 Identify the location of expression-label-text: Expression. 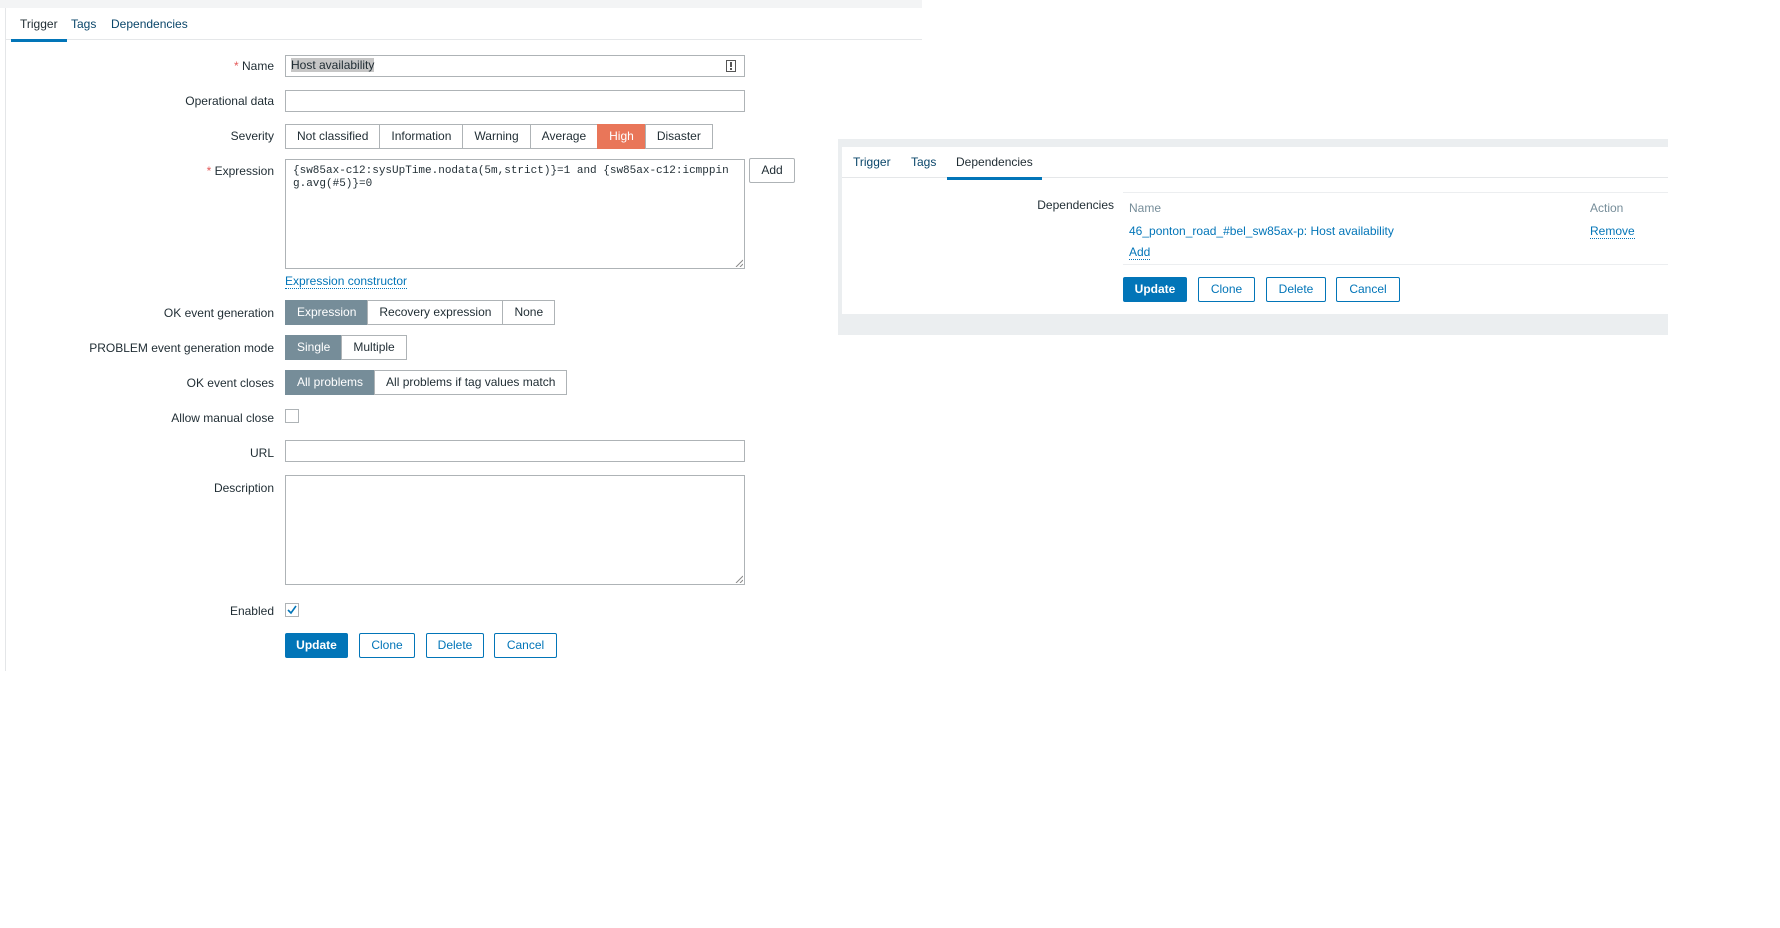
(244, 171).